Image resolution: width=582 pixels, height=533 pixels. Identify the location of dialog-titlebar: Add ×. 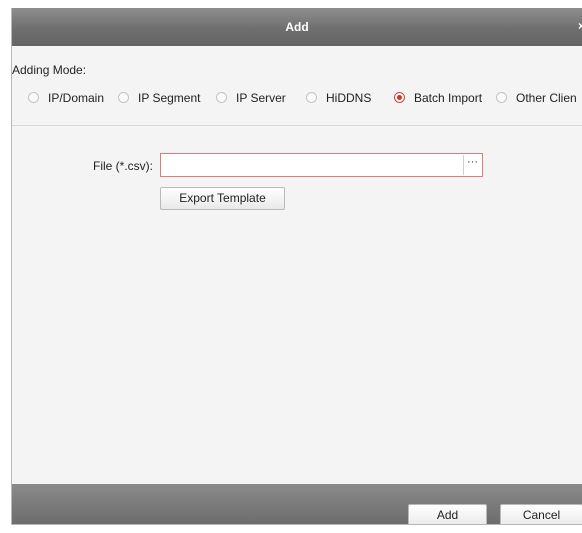
(297, 27).